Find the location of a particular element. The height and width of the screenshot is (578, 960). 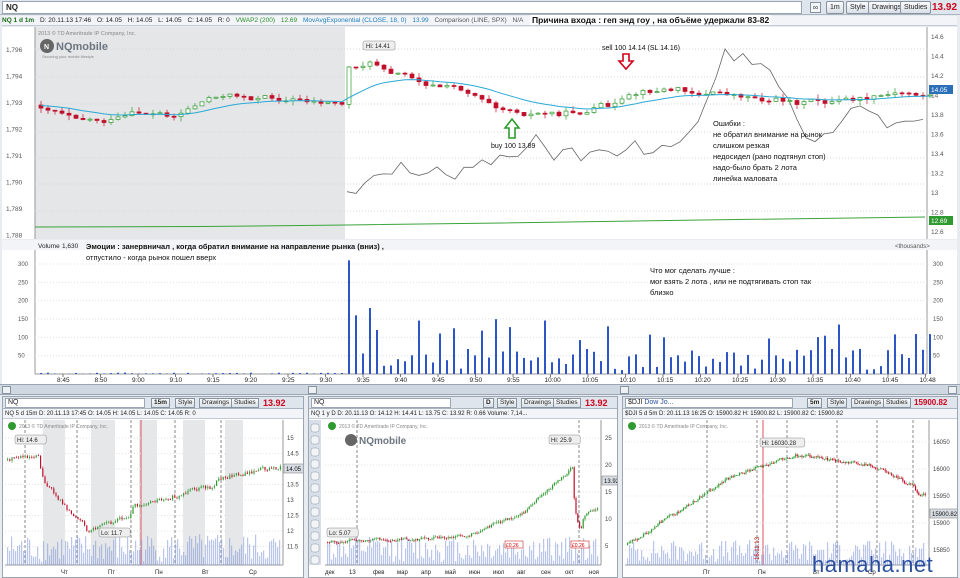

collapse-mid2-icon is located at coordinates (624, 390).